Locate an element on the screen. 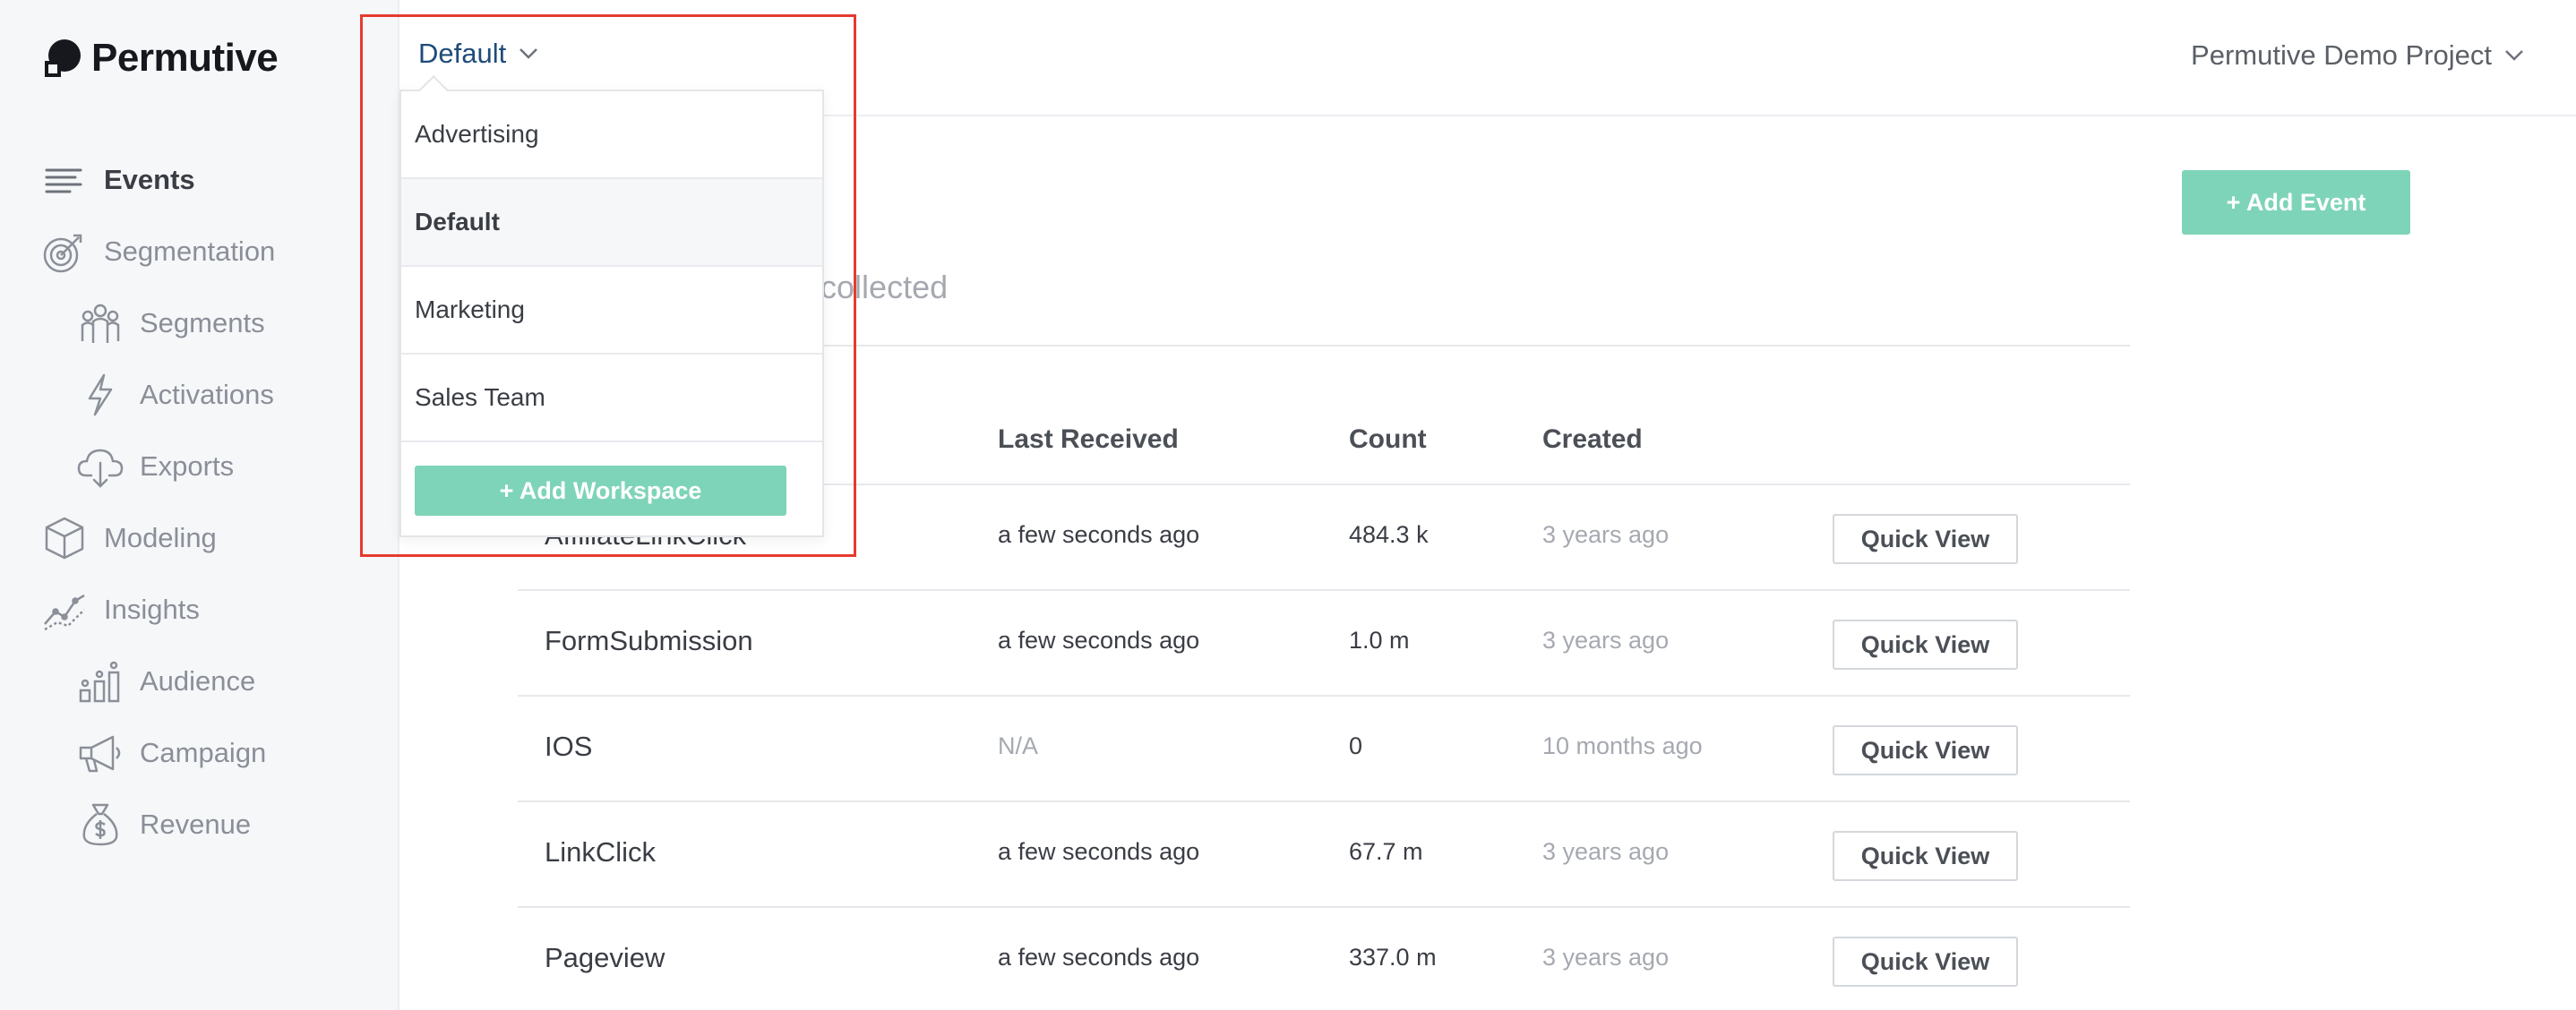 The image size is (2576, 1010). bolt-icon is located at coordinates (100, 395).